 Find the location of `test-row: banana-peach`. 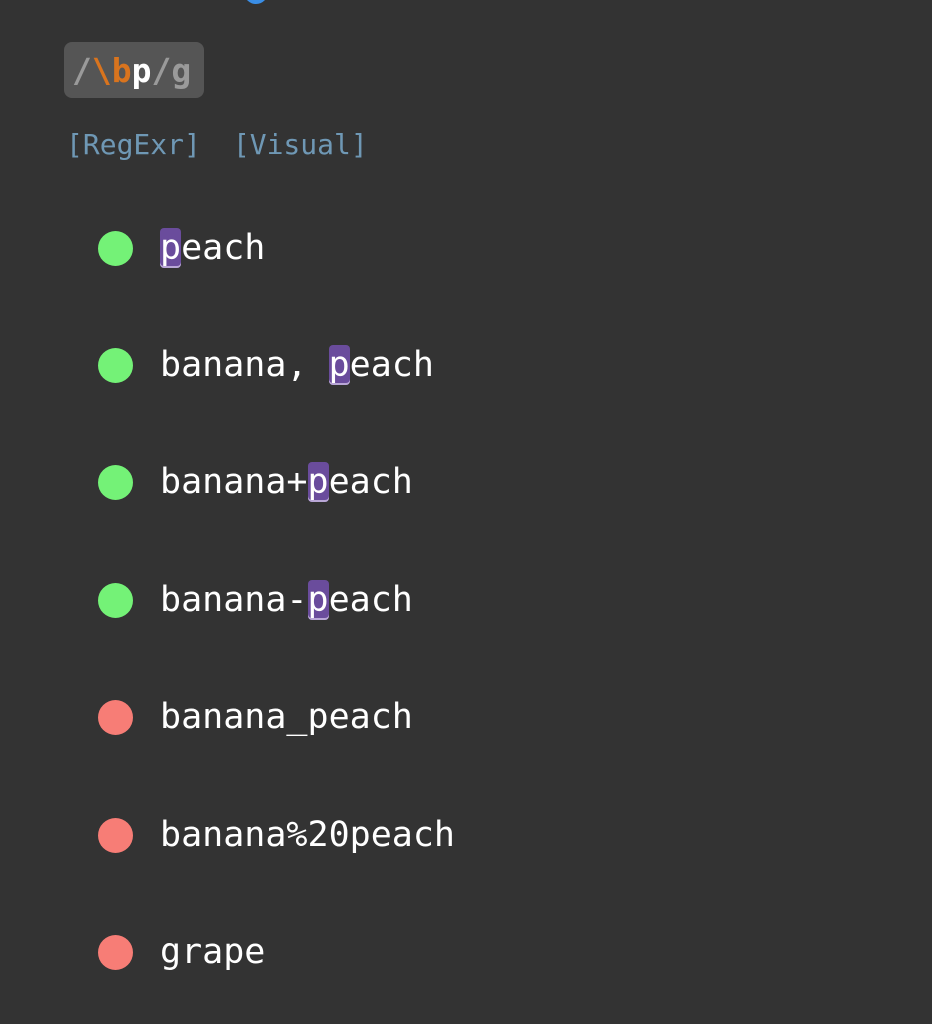

test-row: banana-peach is located at coordinates (255, 600).